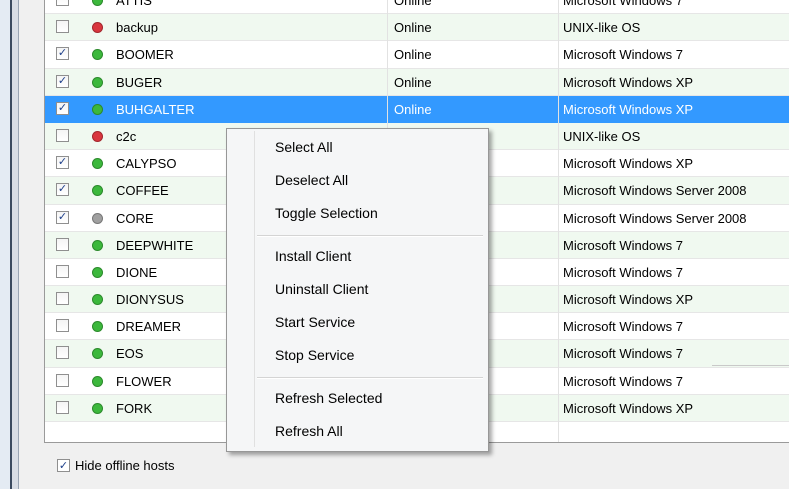 This screenshot has width=789, height=489. I want to click on menu-item-select-all: Select All, so click(304, 147).